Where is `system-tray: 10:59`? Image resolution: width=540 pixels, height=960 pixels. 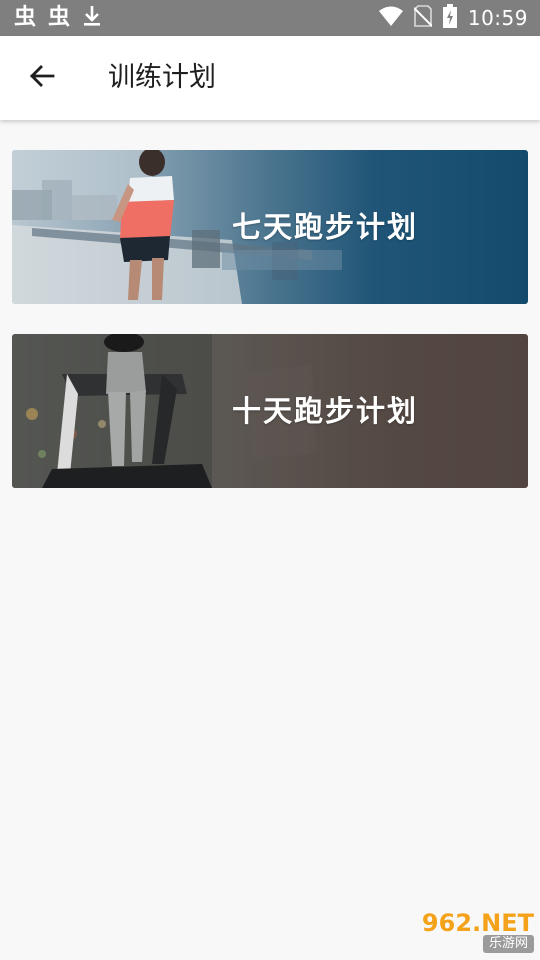 system-tray: 10:59 is located at coordinates (453, 18).